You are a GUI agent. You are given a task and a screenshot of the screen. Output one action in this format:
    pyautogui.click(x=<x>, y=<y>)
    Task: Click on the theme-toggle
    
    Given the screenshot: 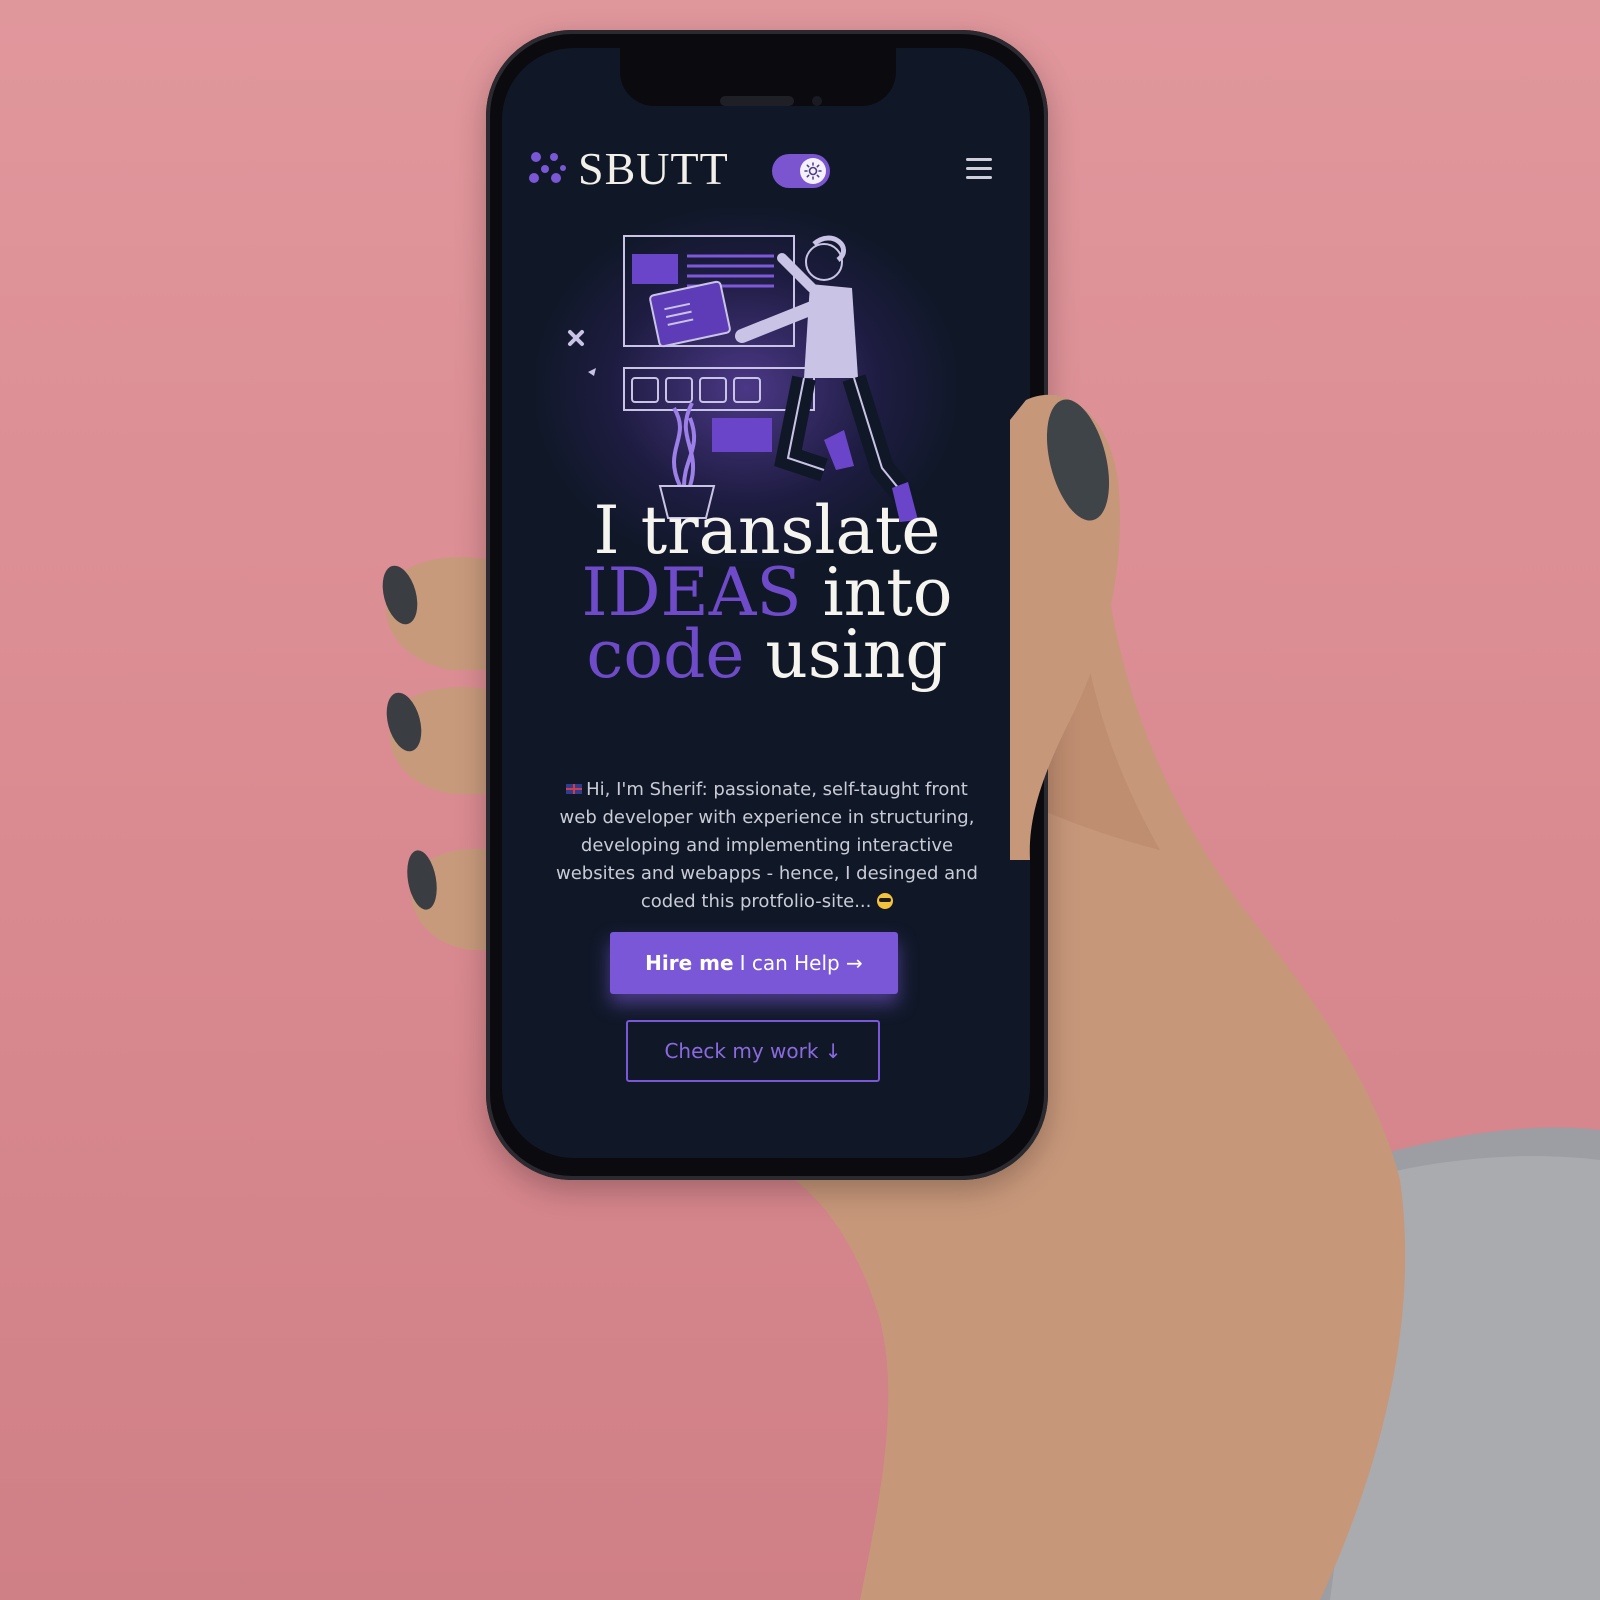 What is the action you would take?
    pyautogui.click(x=801, y=171)
    